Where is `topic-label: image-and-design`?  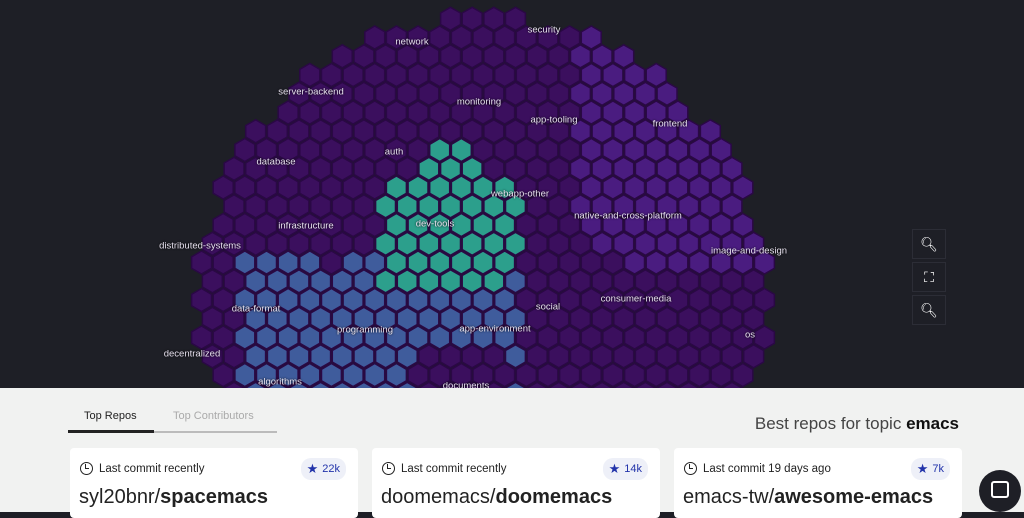
topic-label: image-and-design is located at coordinates (749, 251).